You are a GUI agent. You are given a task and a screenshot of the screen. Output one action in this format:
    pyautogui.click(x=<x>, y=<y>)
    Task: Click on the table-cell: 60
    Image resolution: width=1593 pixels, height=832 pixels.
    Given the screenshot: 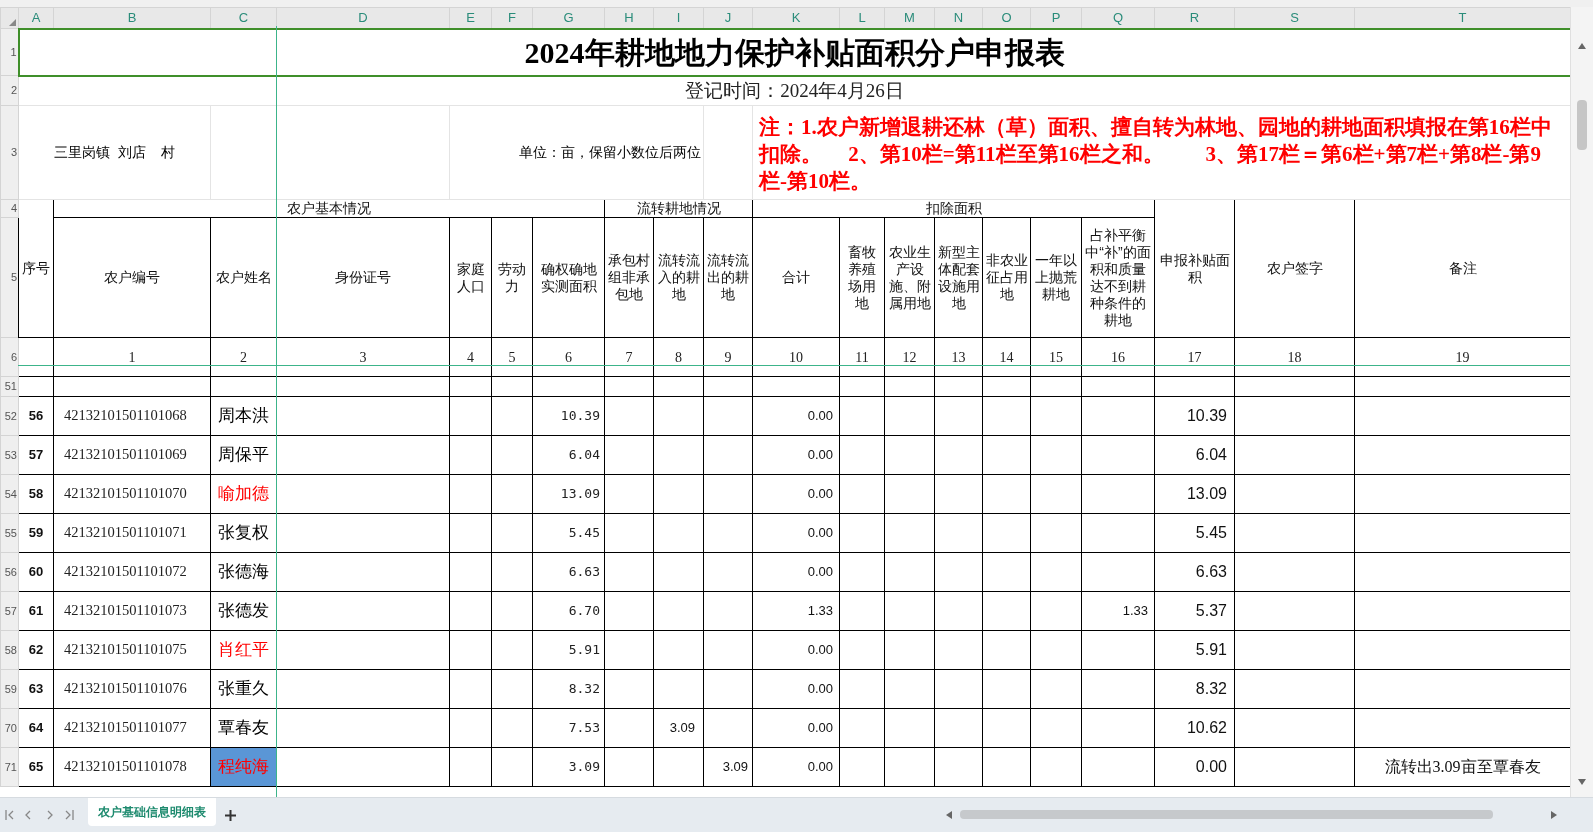 What is the action you would take?
    pyautogui.click(x=36, y=572)
    